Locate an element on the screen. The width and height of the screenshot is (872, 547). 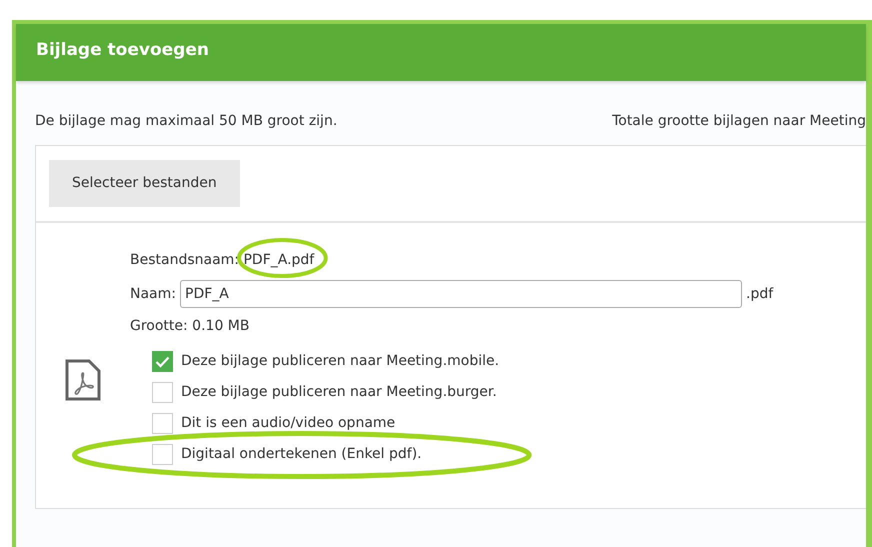
file-name-text: Bestandsnaam: PDF_A.pdf is located at coordinates (223, 260).